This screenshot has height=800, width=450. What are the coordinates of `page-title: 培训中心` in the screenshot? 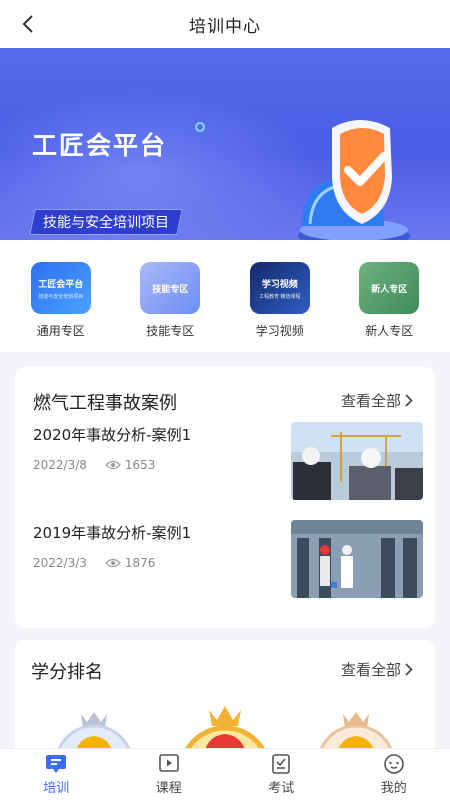 It's located at (225, 26).